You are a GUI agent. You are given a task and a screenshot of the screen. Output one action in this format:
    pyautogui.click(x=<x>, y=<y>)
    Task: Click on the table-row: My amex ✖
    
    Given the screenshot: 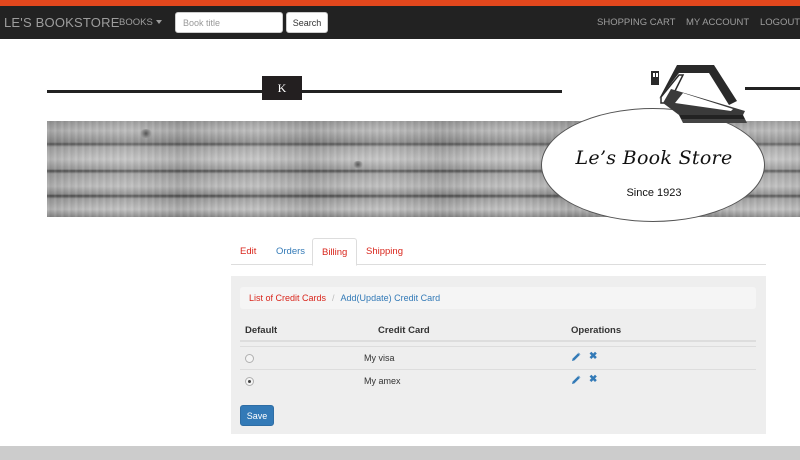 What is the action you would take?
    pyautogui.click(x=498, y=380)
    